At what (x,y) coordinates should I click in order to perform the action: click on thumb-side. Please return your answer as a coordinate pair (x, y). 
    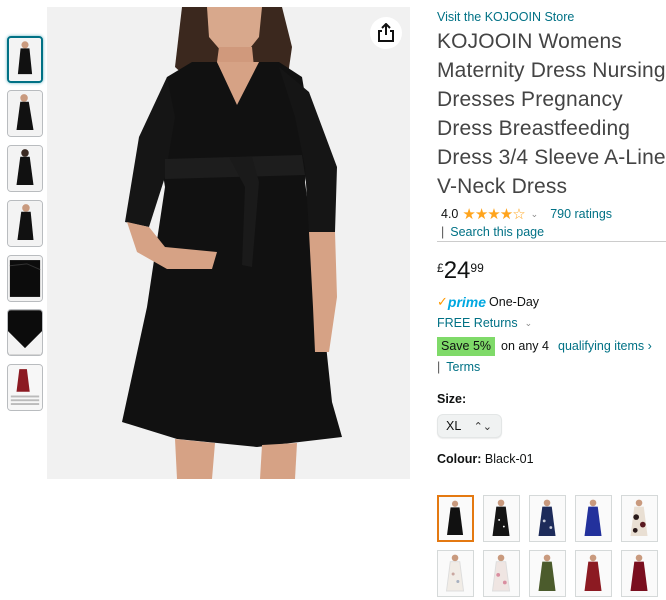
    Looking at the image, I should click on (25, 113).